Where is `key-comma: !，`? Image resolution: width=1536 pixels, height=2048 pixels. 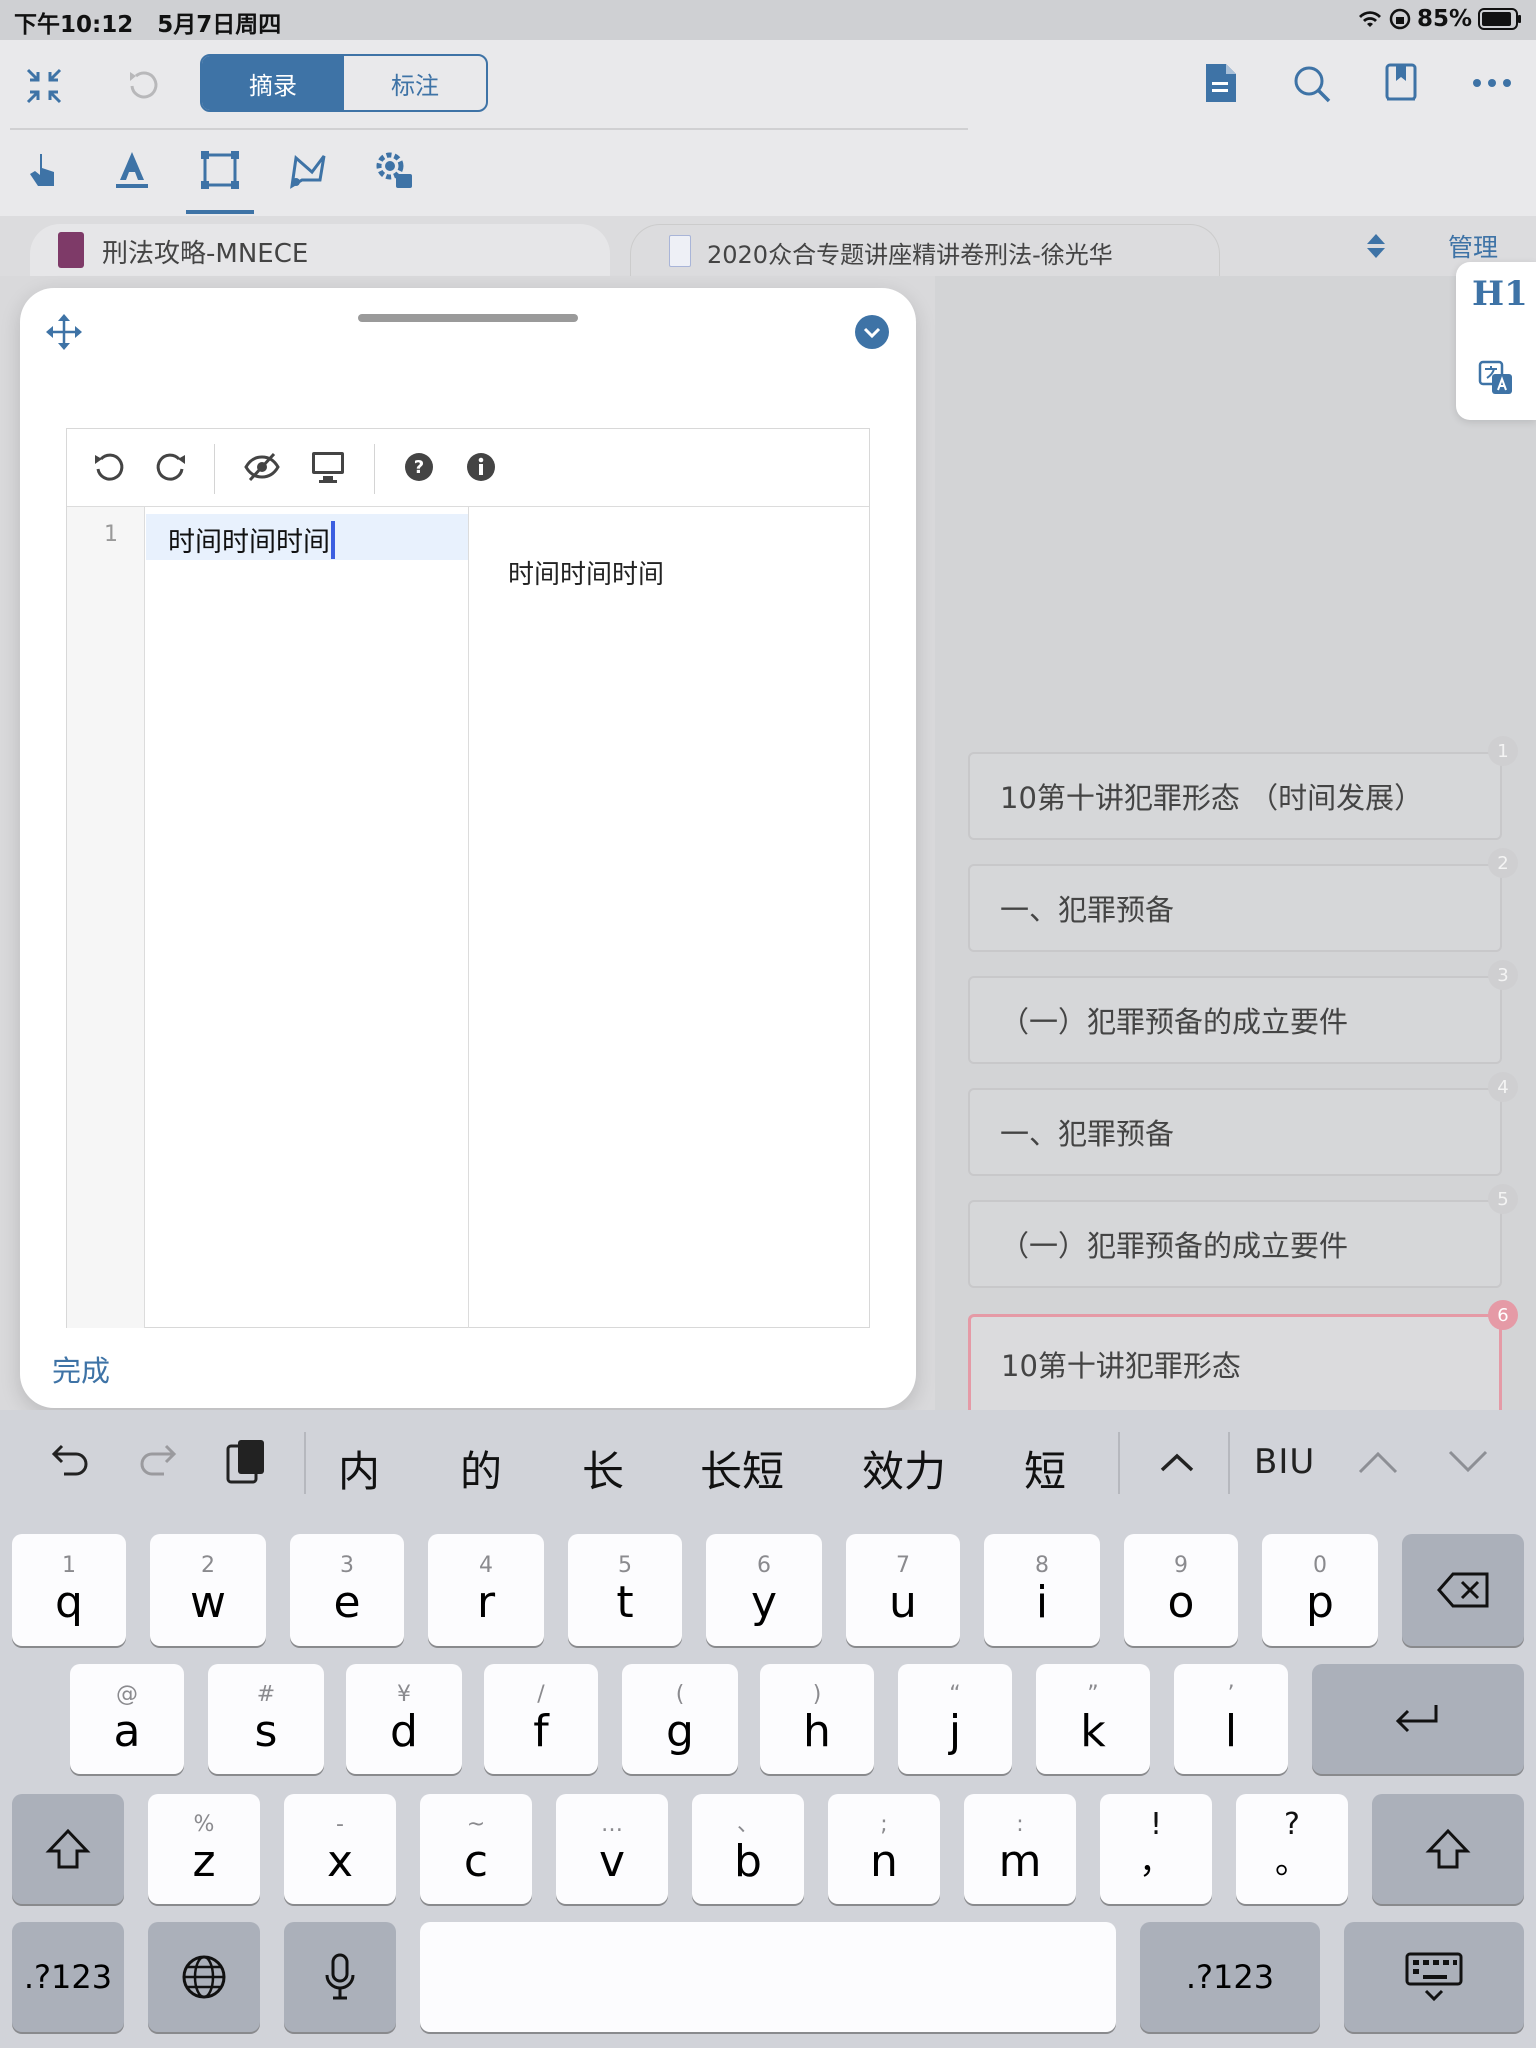
key-comma: !， is located at coordinates (1156, 1849).